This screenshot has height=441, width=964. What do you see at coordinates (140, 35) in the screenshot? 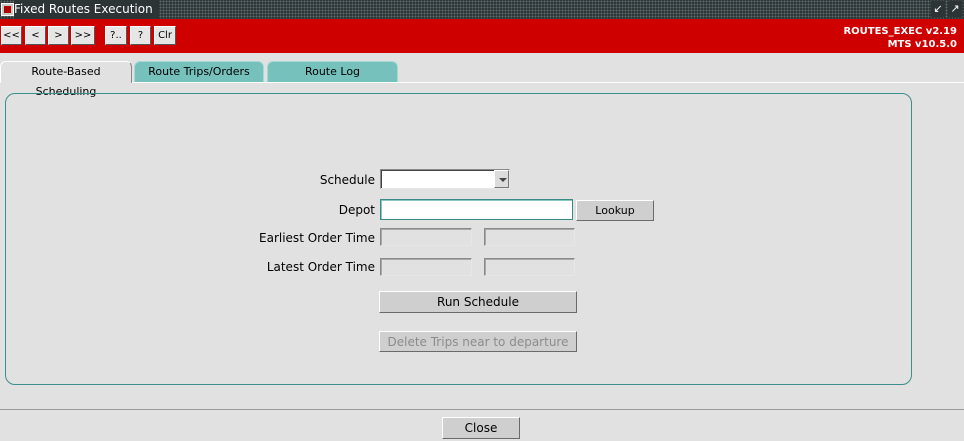
I see `help-button: ?` at bounding box center [140, 35].